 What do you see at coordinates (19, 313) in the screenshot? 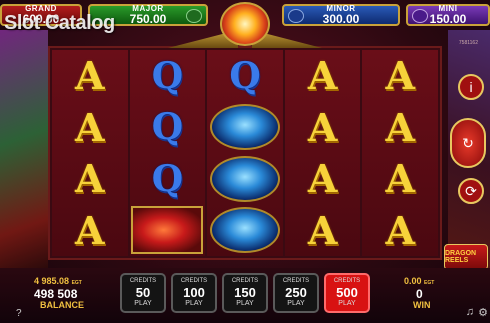
I see `help-icon: ?` at bounding box center [19, 313].